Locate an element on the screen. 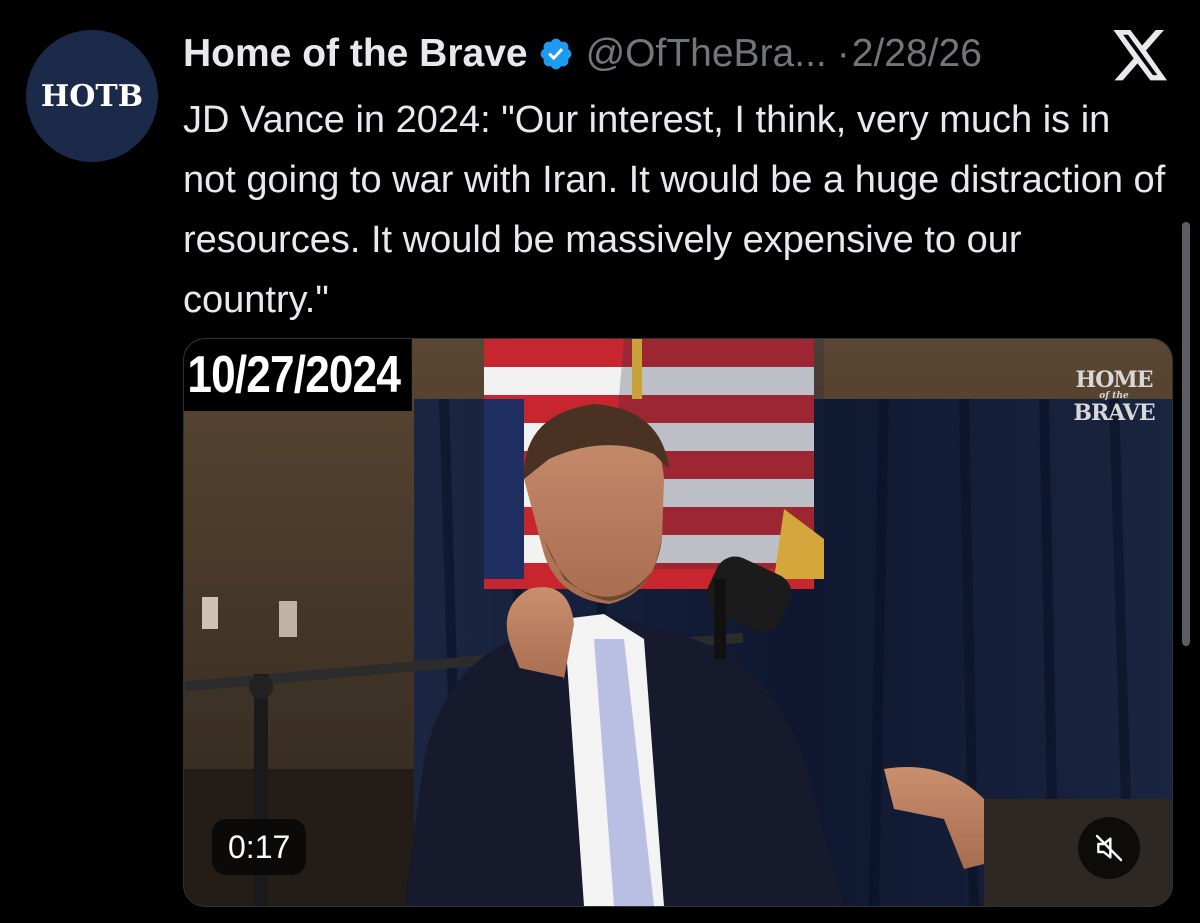  avatar-label: HOTB is located at coordinates (92, 96).